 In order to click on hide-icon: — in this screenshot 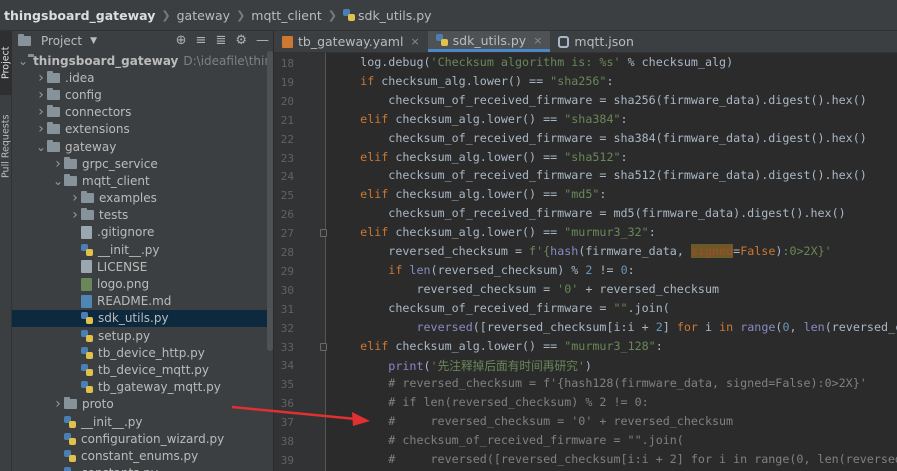, I will do `click(262, 40)`.